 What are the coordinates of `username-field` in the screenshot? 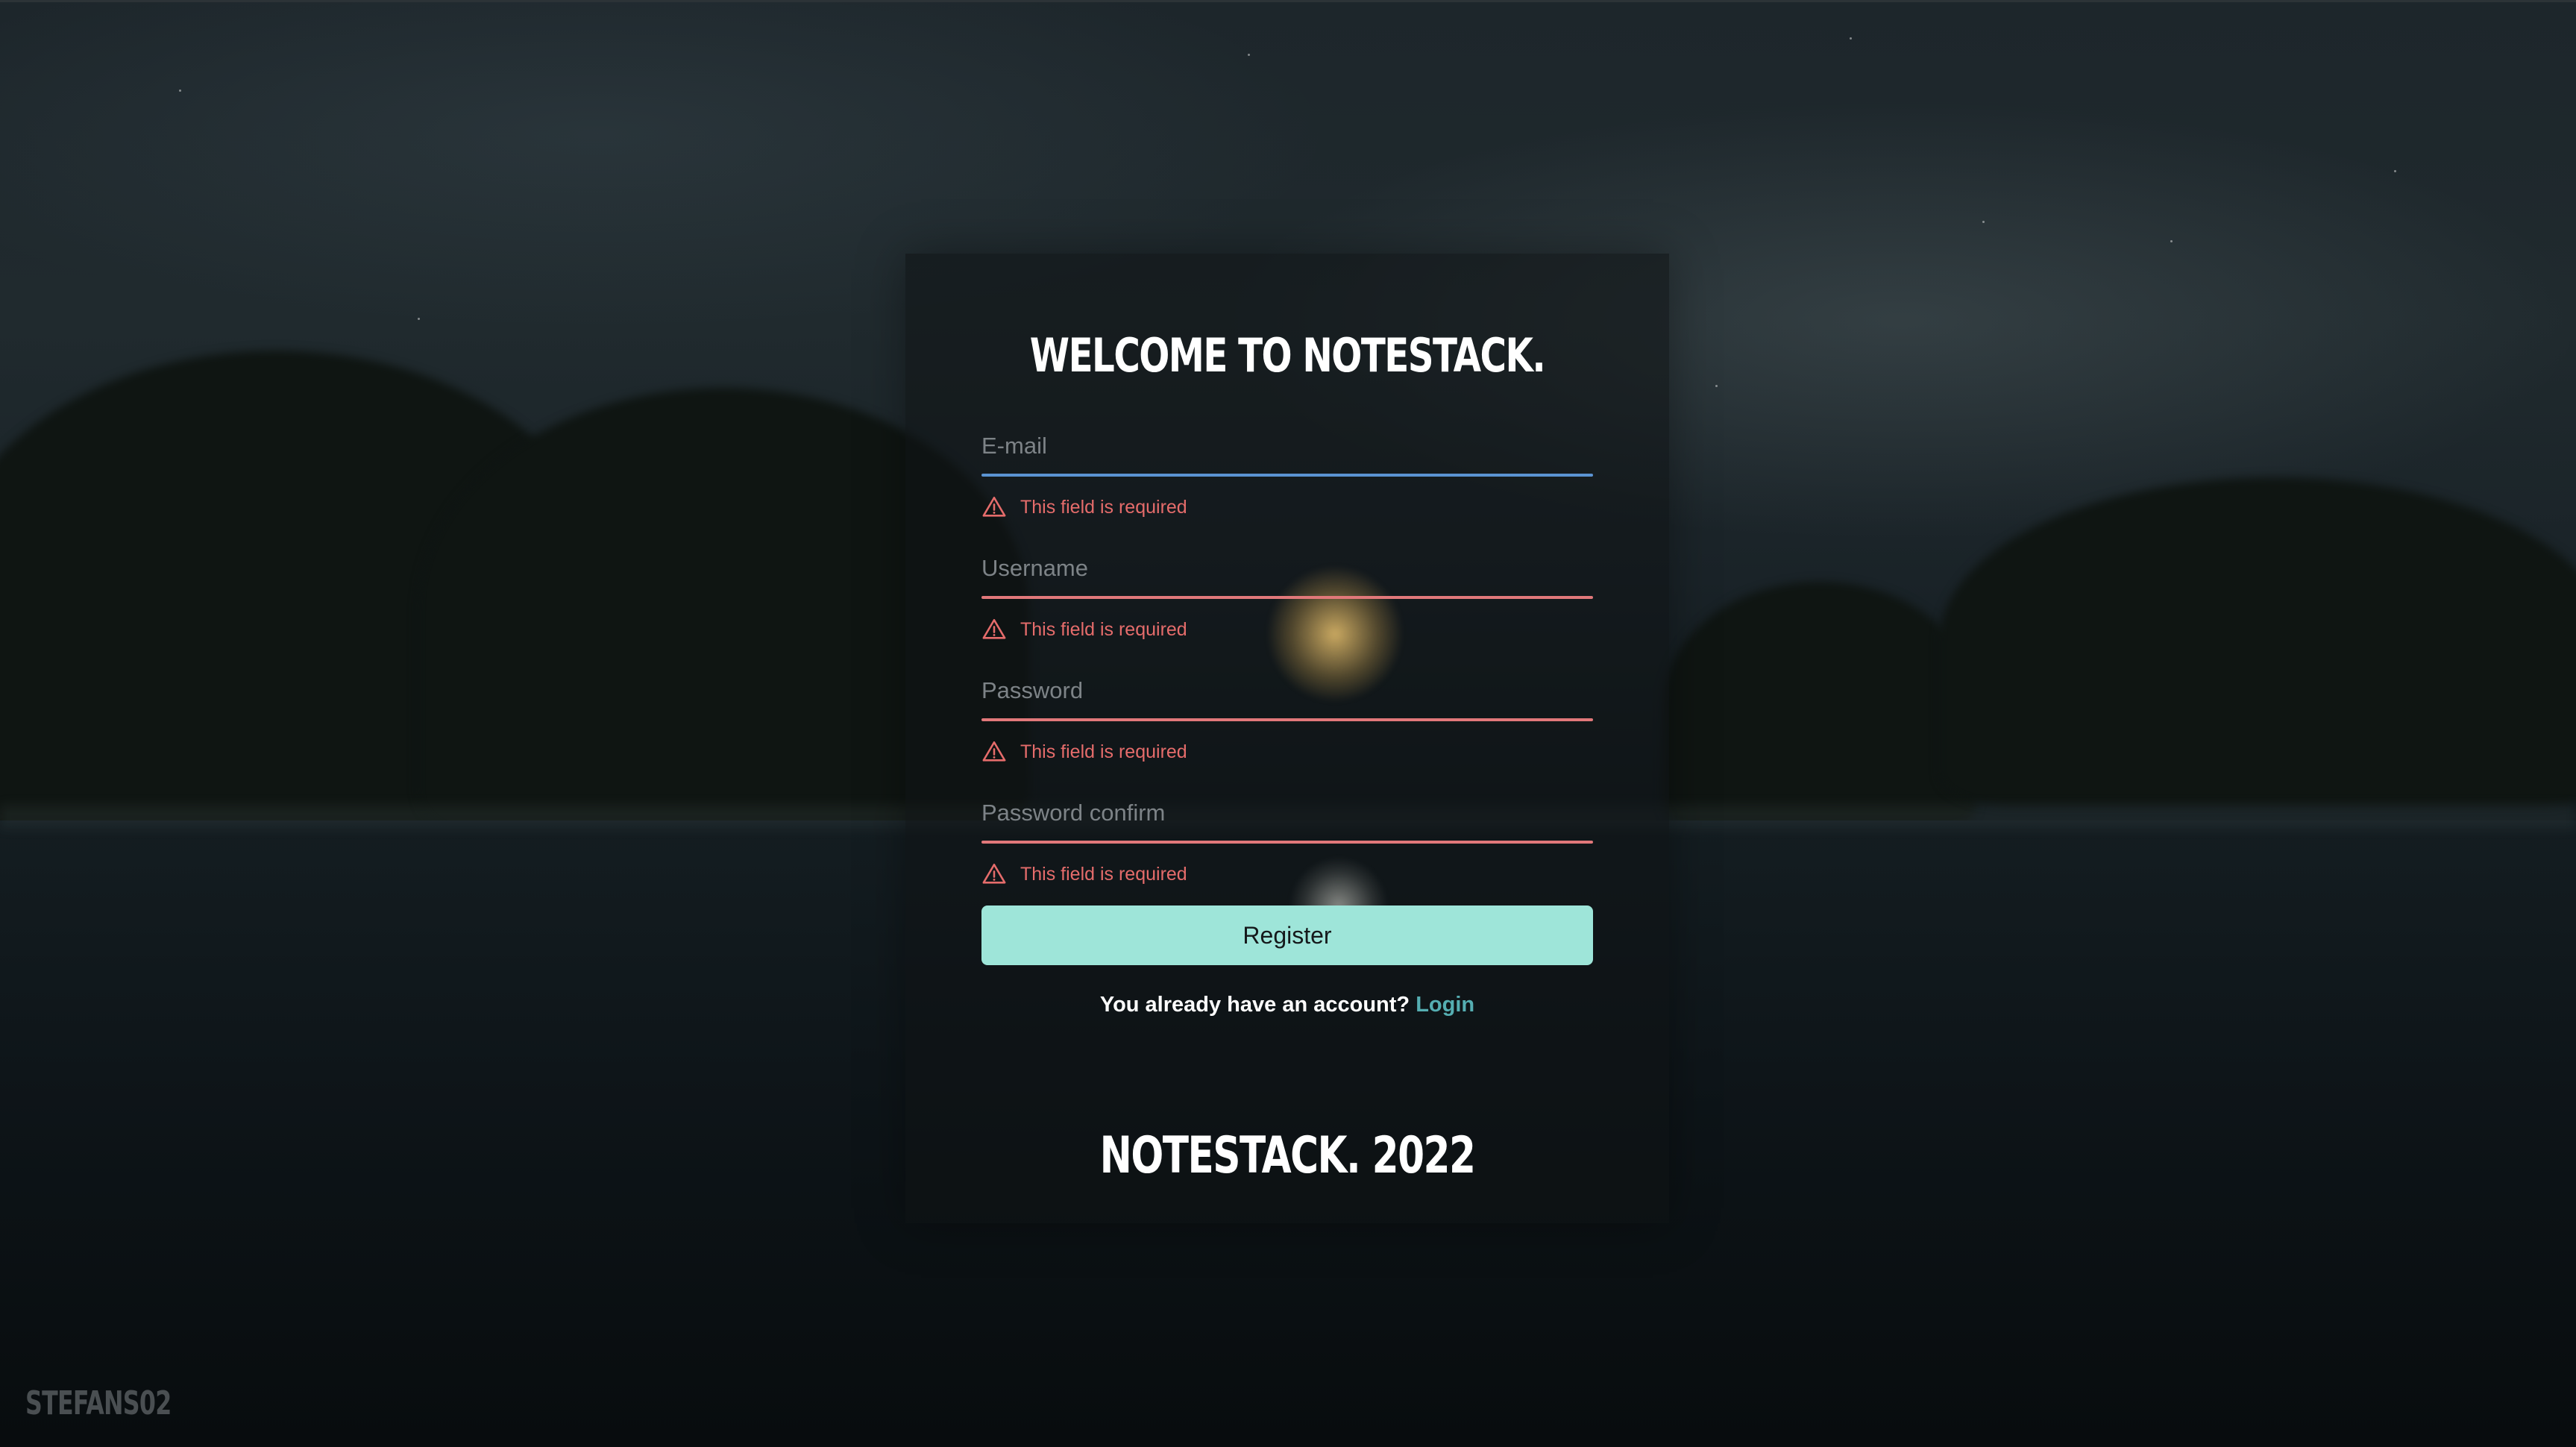 It's located at (1287, 568).